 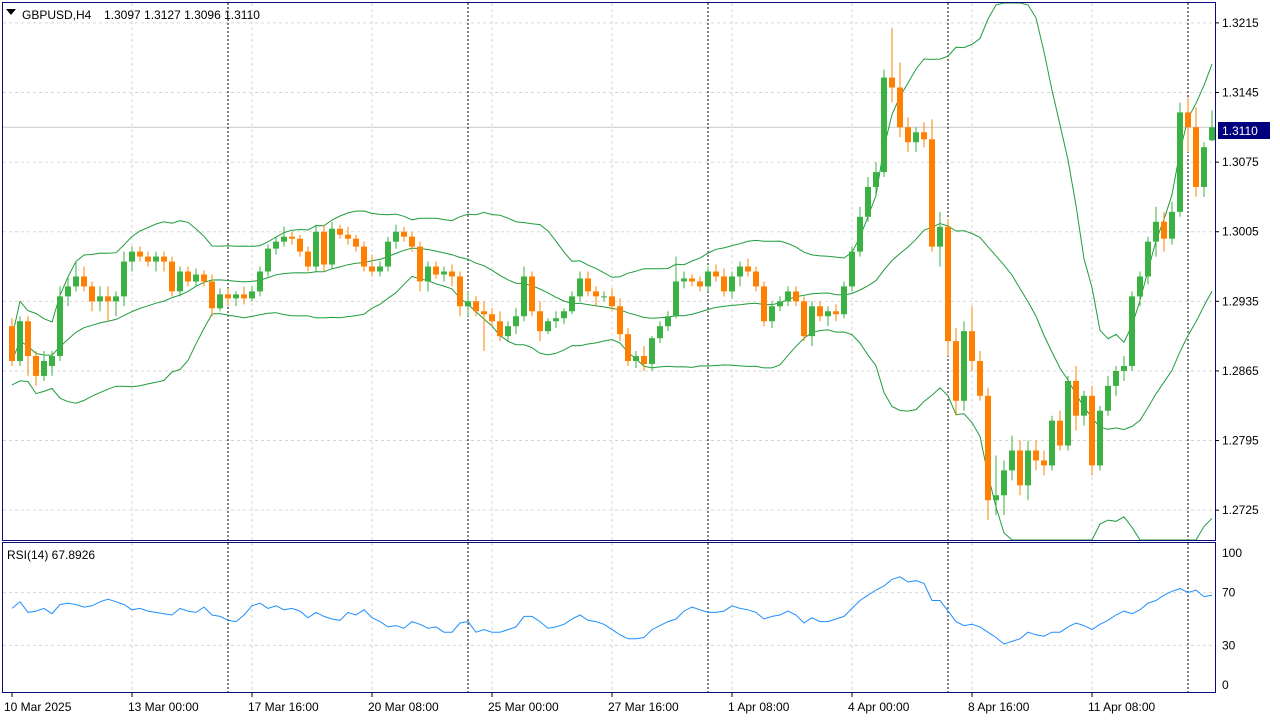 What do you see at coordinates (1240, 162) in the screenshot?
I see `price-tick-label: 1.3075` at bounding box center [1240, 162].